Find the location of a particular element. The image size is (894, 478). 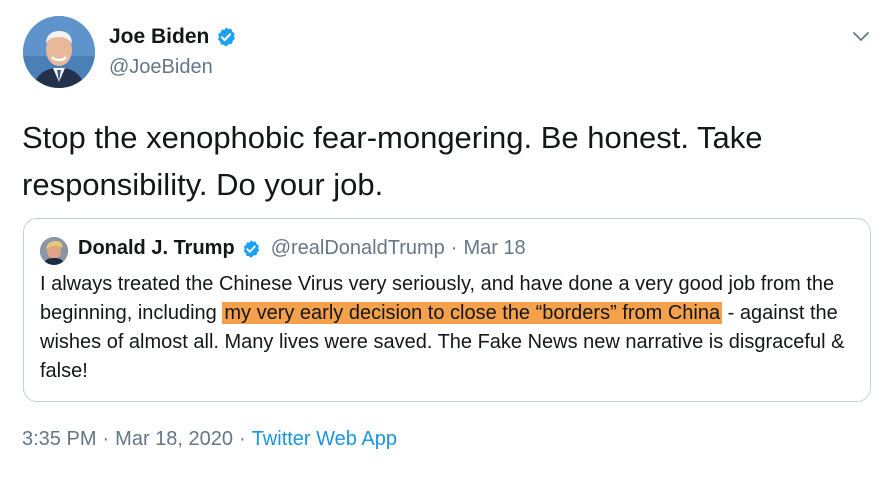

quoted-avatar is located at coordinates (54, 251).